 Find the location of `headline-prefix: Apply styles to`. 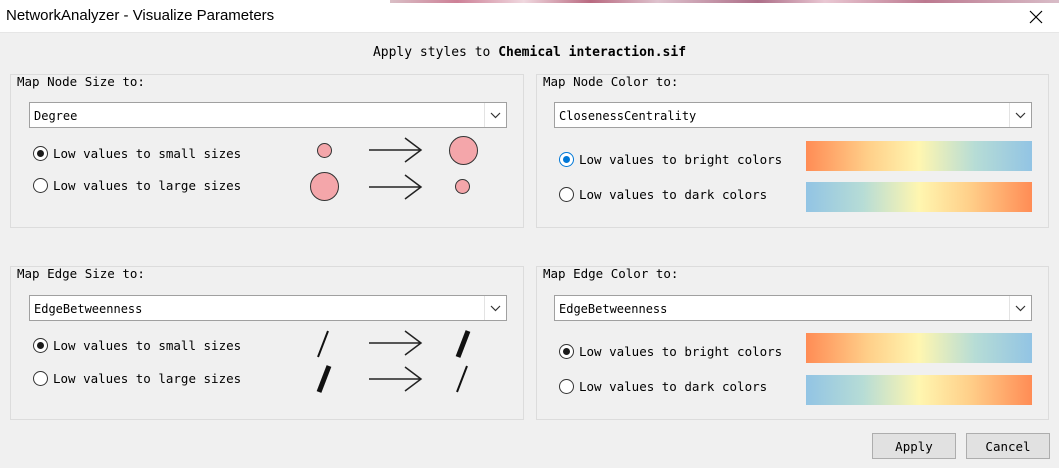

headline-prefix: Apply styles to is located at coordinates (435, 52).